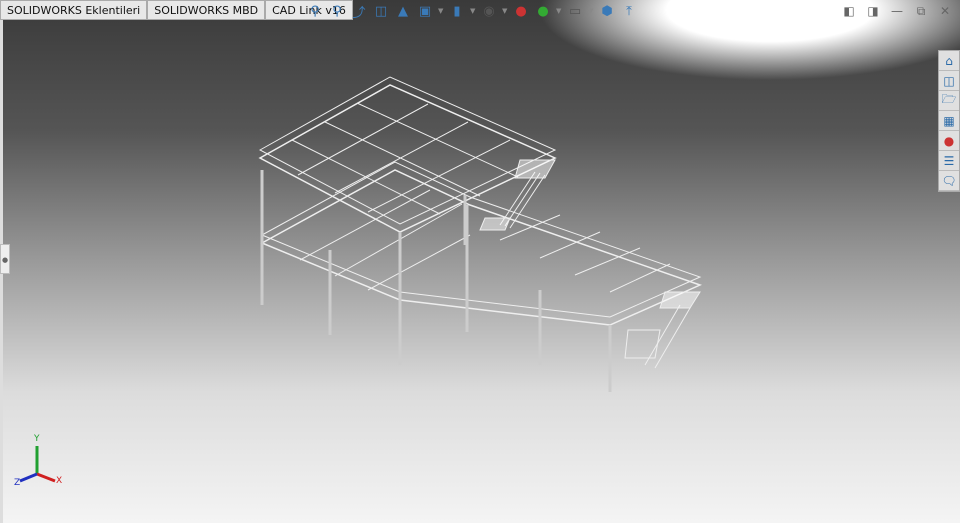 This screenshot has height=523, width=960. Describe the element at coordinates (37, 439) in the screenshot. I see `y-axis-label: Y` at that location.